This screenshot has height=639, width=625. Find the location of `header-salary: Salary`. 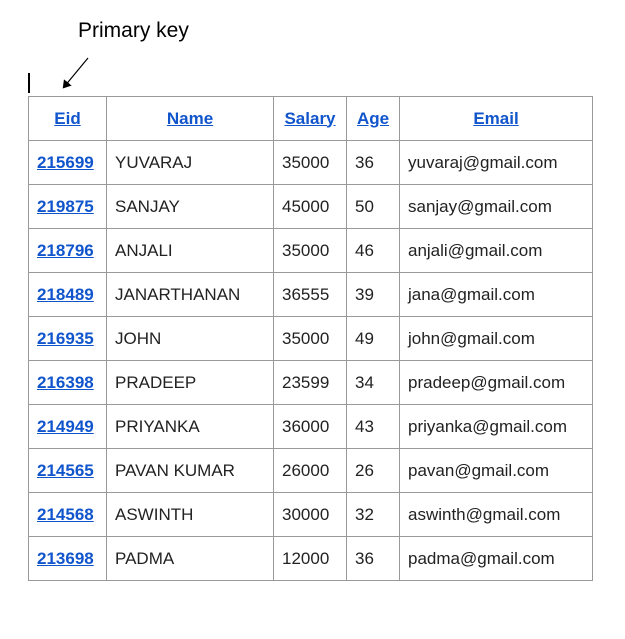

header-salary: Salary is located at coordinates (310, 118).